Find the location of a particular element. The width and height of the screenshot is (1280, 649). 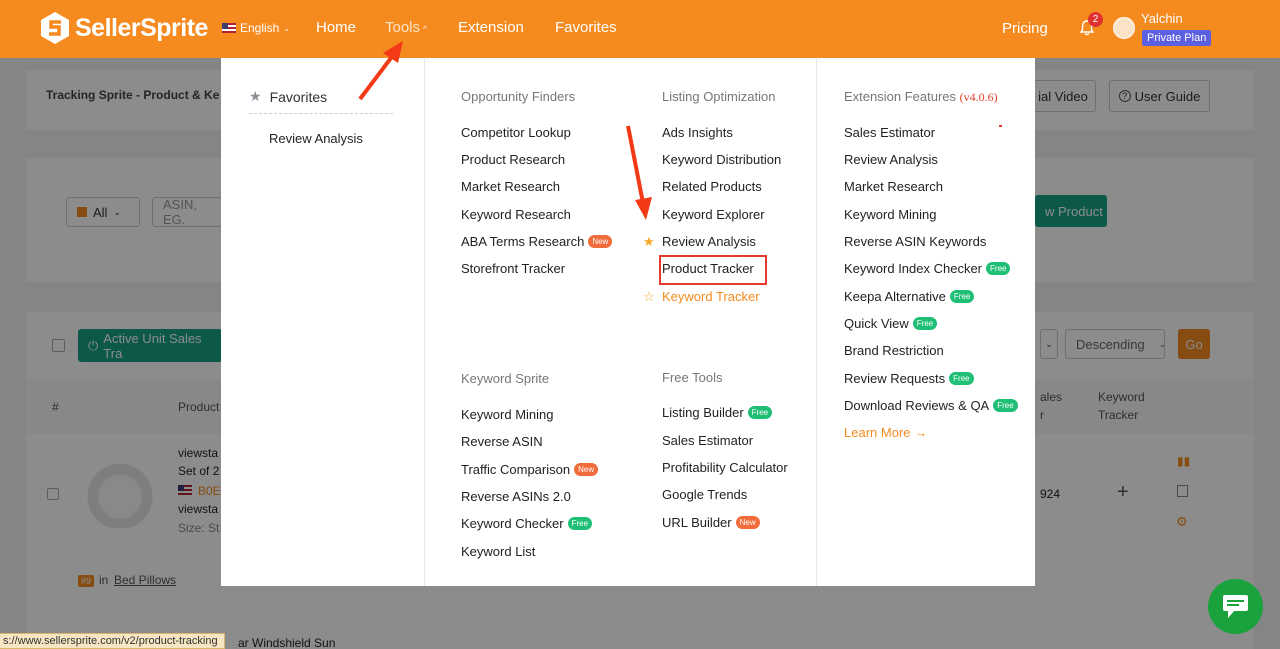

chat-bubble-icon is located at coordinates (1235, 606).